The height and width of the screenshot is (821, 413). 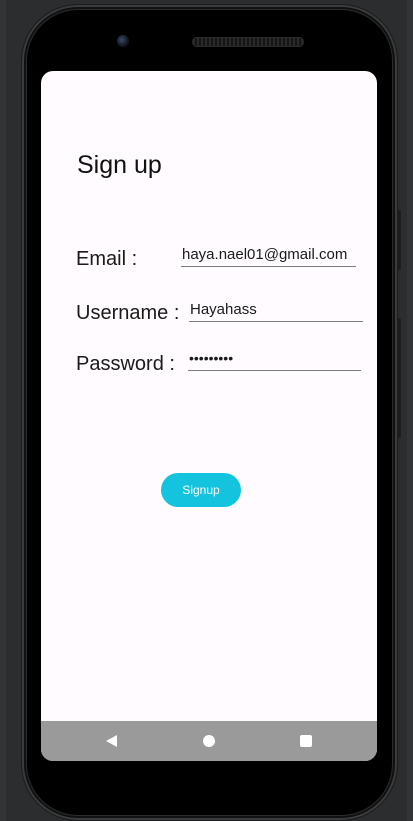 I want to click on recents-button, so click(x=306, y=741).